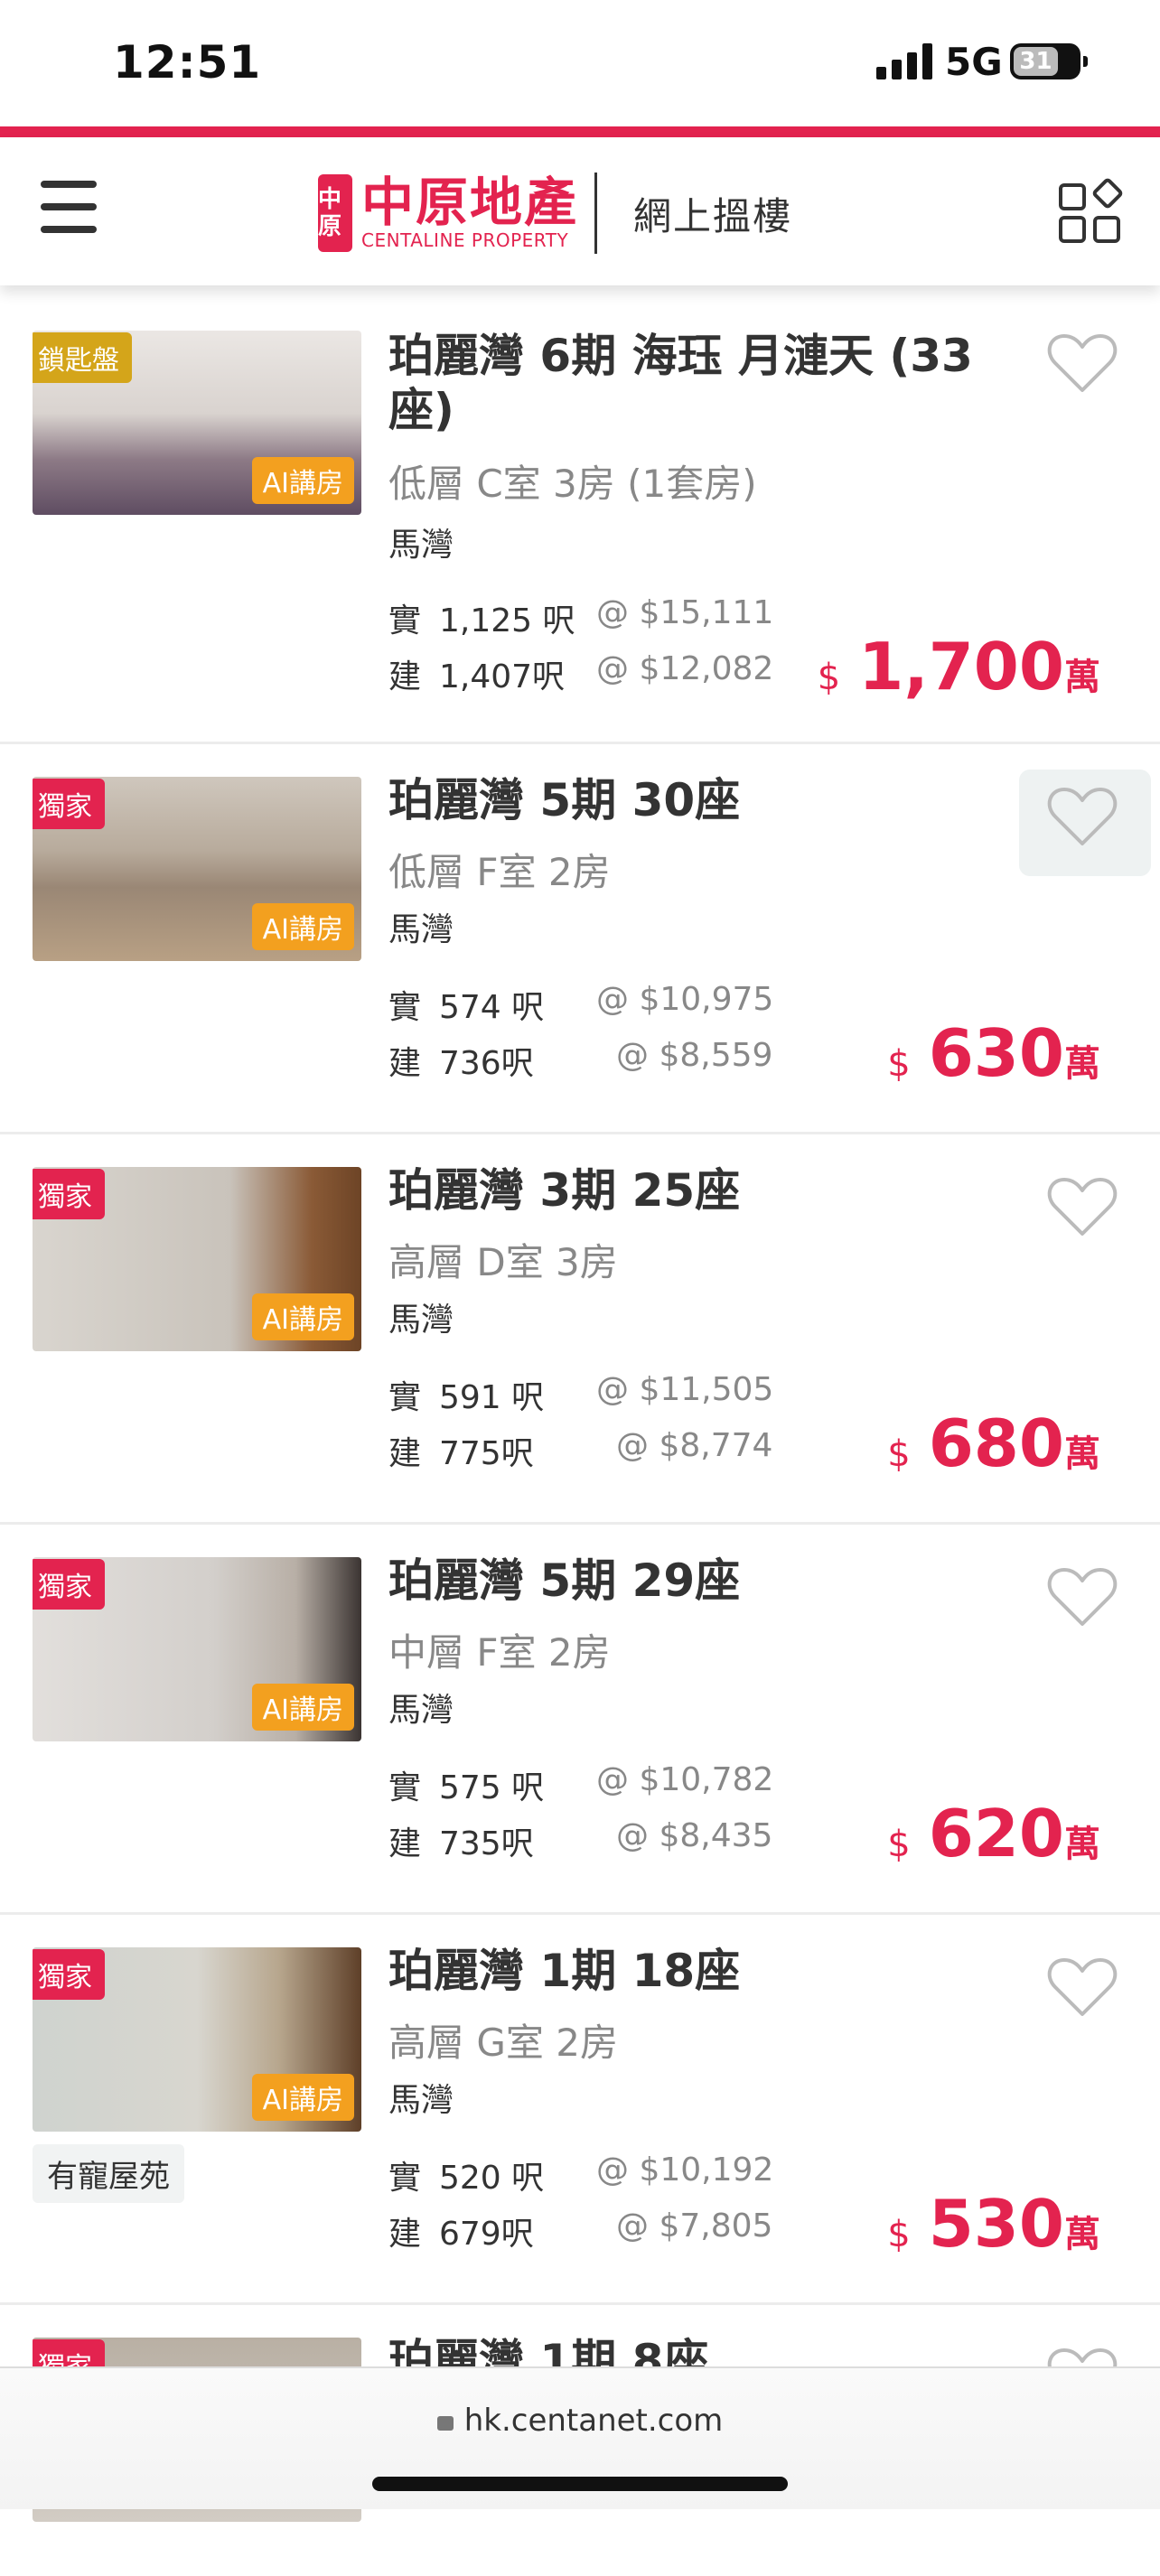  Describe the element at coordinates (507, 620) in the screenshot. I see `saleable-area: 1,125 呎` at that location.